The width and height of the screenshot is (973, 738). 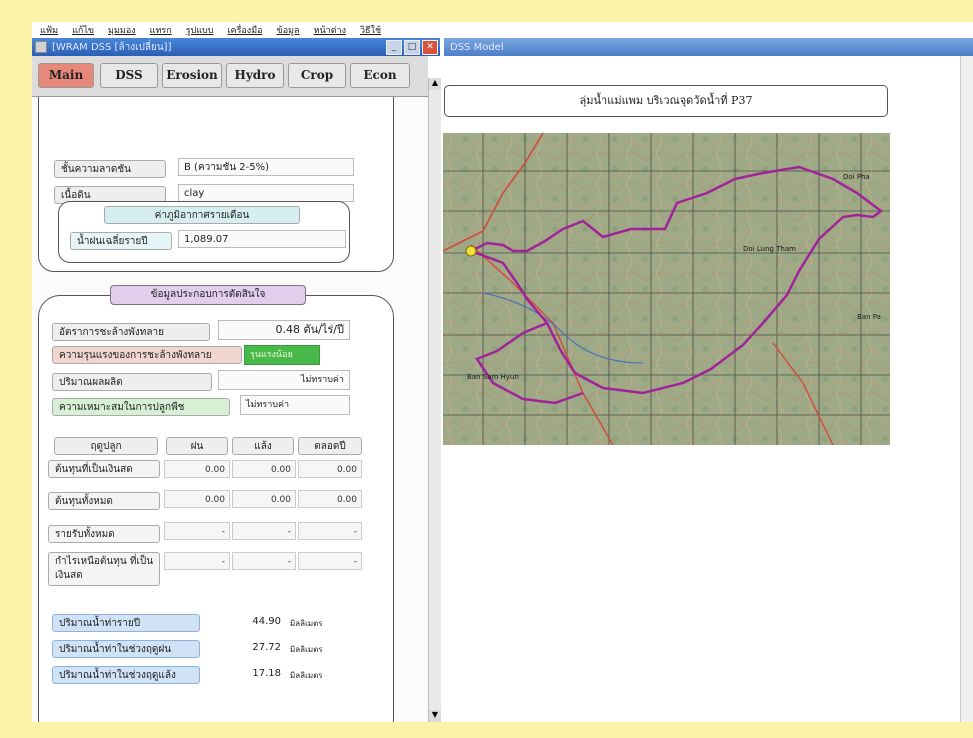 What do you see at coordinates (147, 355) in the screenshot?
I see `severity-label: ความรุนแรงของการชะล้างพังทลาย` at bounding box center [147, 355].